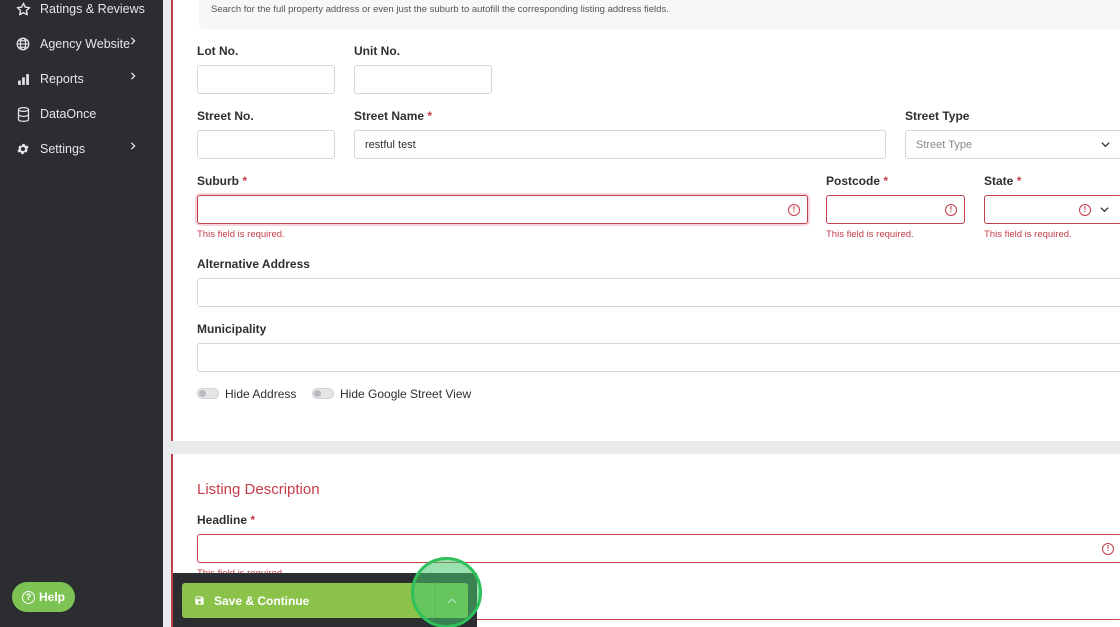 This screenshot has height=627, width=1120. Describe the element at coordinates (23, 79) in the screenshot. I see `bar-chart-icon` at that location.